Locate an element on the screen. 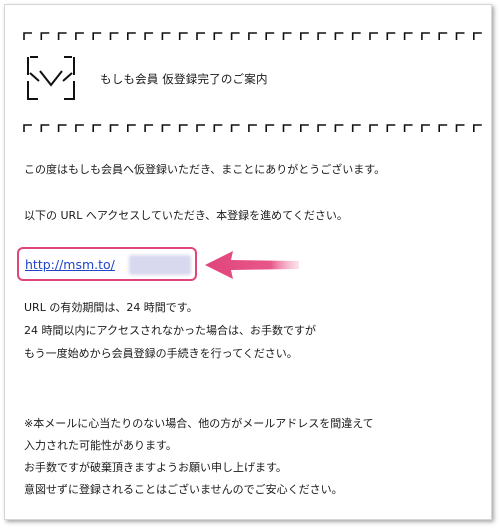 The image size is (500, 531). dash-border-bottom-svg is located at coordinates (252, 128).